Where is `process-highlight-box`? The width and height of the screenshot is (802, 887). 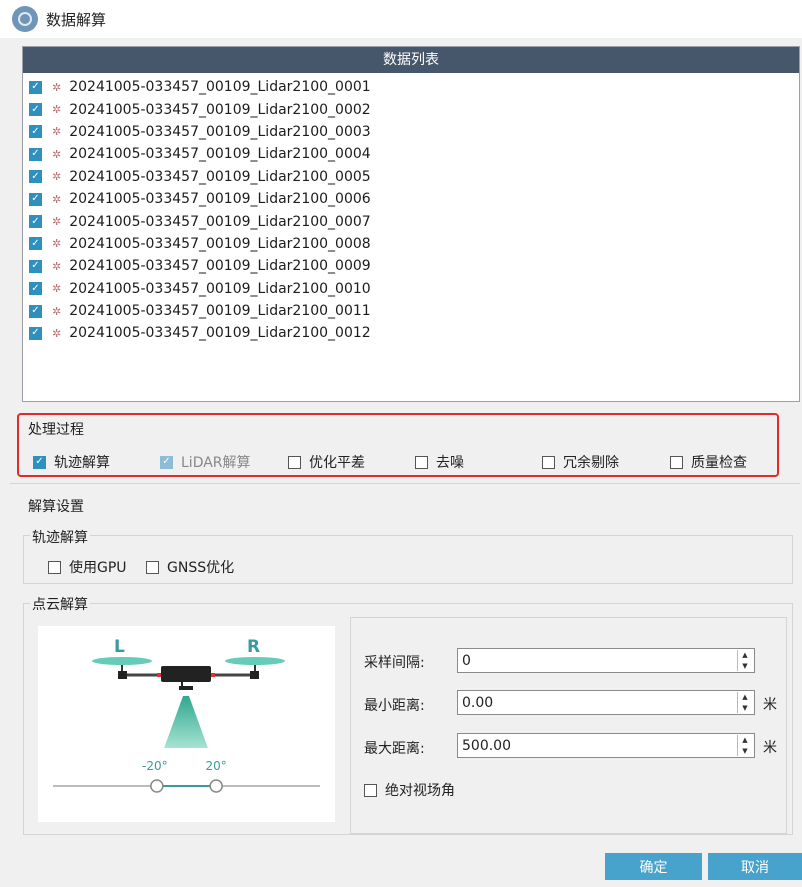
process-highlight-box is located at coordinates (398, 445).